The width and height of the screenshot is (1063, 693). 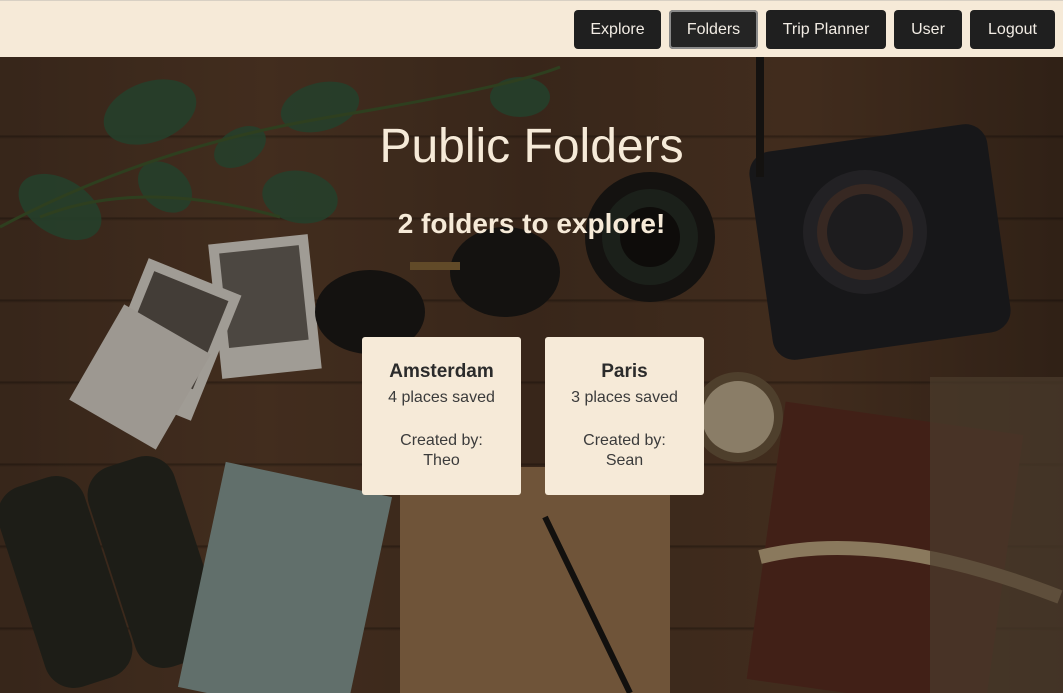 I want to click on folder-name: Amsterdam, so click(x=441, y=371).